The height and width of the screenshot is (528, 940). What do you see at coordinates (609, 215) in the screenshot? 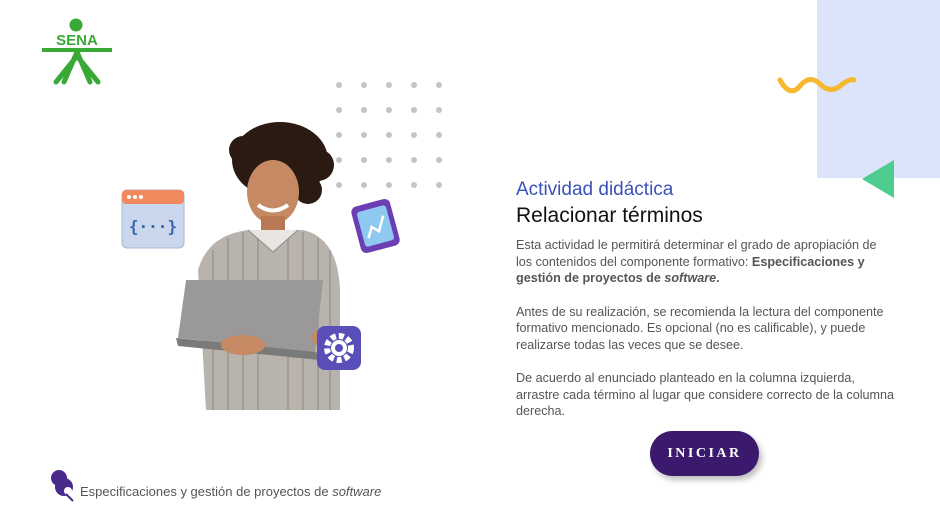
I see `page-title: Relacionar términos` at bounding box center [609, 215].